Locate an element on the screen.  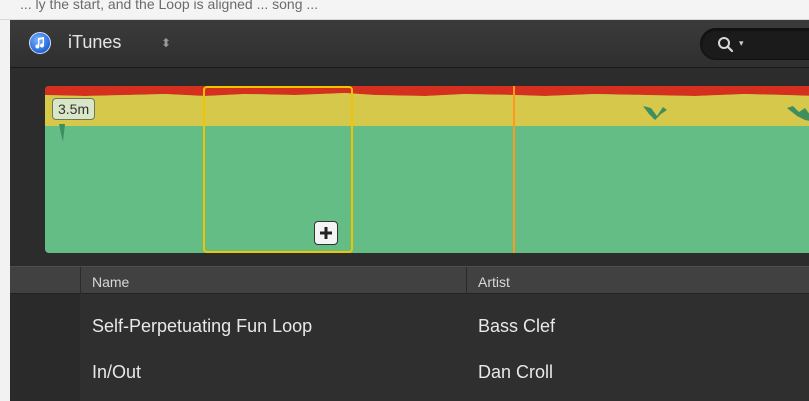
wave-peak-yellow is located at coordinates (427, 109).